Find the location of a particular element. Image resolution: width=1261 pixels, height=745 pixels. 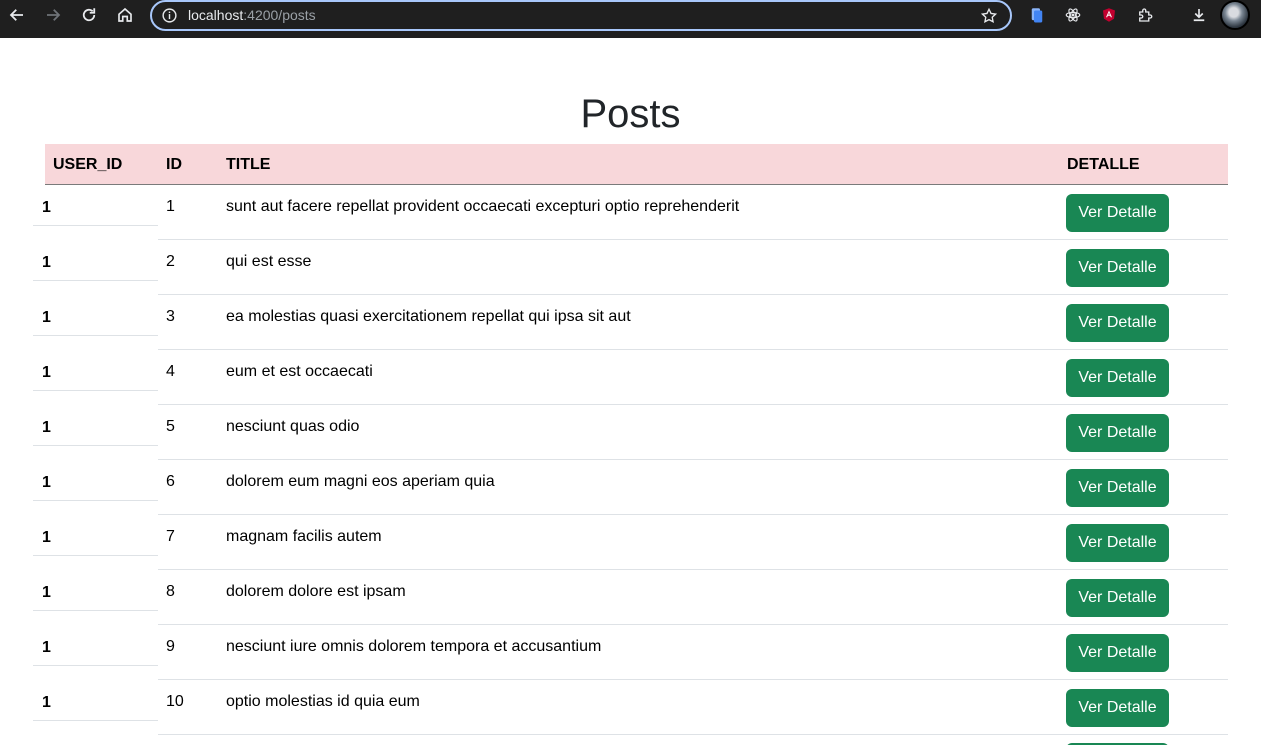

table-row-partial is located at coordinates (630, 740).